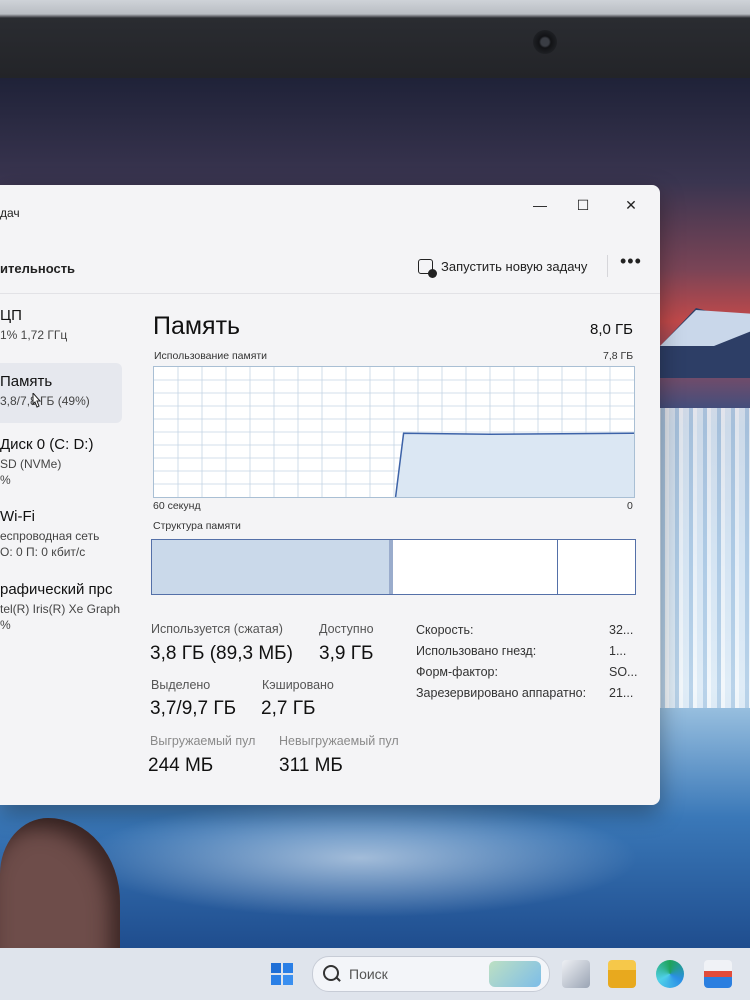 The width and height of the screenshot is (750, 1000). What do you see at coordinates (288, 708) in the screenshot?
I see `cached-value: 2,7 ГБ` at bounding box center [288, 708].